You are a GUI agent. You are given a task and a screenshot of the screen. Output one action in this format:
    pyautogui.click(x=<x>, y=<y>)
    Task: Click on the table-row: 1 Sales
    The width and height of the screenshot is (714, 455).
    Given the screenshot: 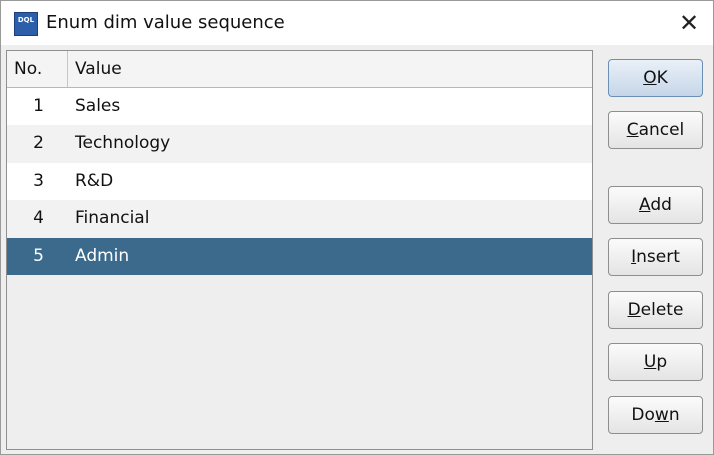 What is the action you would take?
    pyautogui.click(x=299, y=107)
    